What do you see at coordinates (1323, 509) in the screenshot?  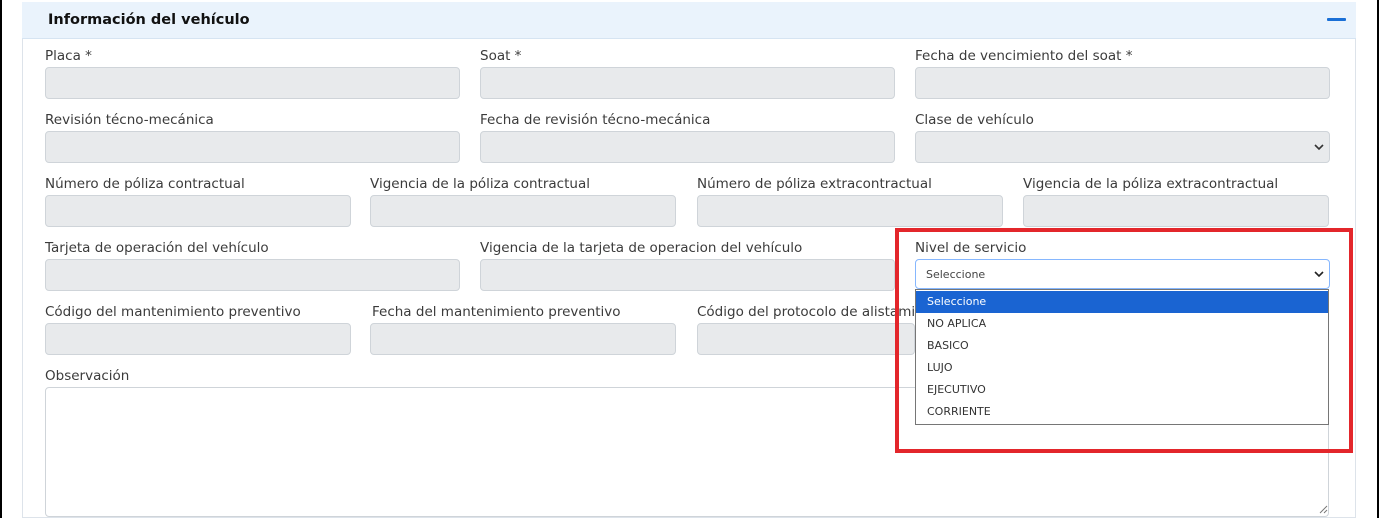 I see `resize-handle-icon` at bounding box center [1323, 509].